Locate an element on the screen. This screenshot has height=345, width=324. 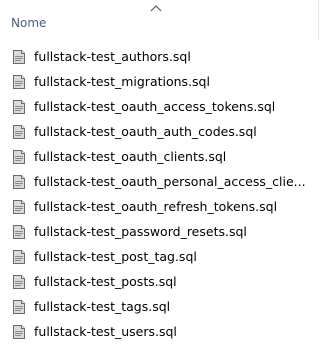
file-row: fullstack-test_oauth_refresh_tokens.sql is located at coordinates (162, 207).